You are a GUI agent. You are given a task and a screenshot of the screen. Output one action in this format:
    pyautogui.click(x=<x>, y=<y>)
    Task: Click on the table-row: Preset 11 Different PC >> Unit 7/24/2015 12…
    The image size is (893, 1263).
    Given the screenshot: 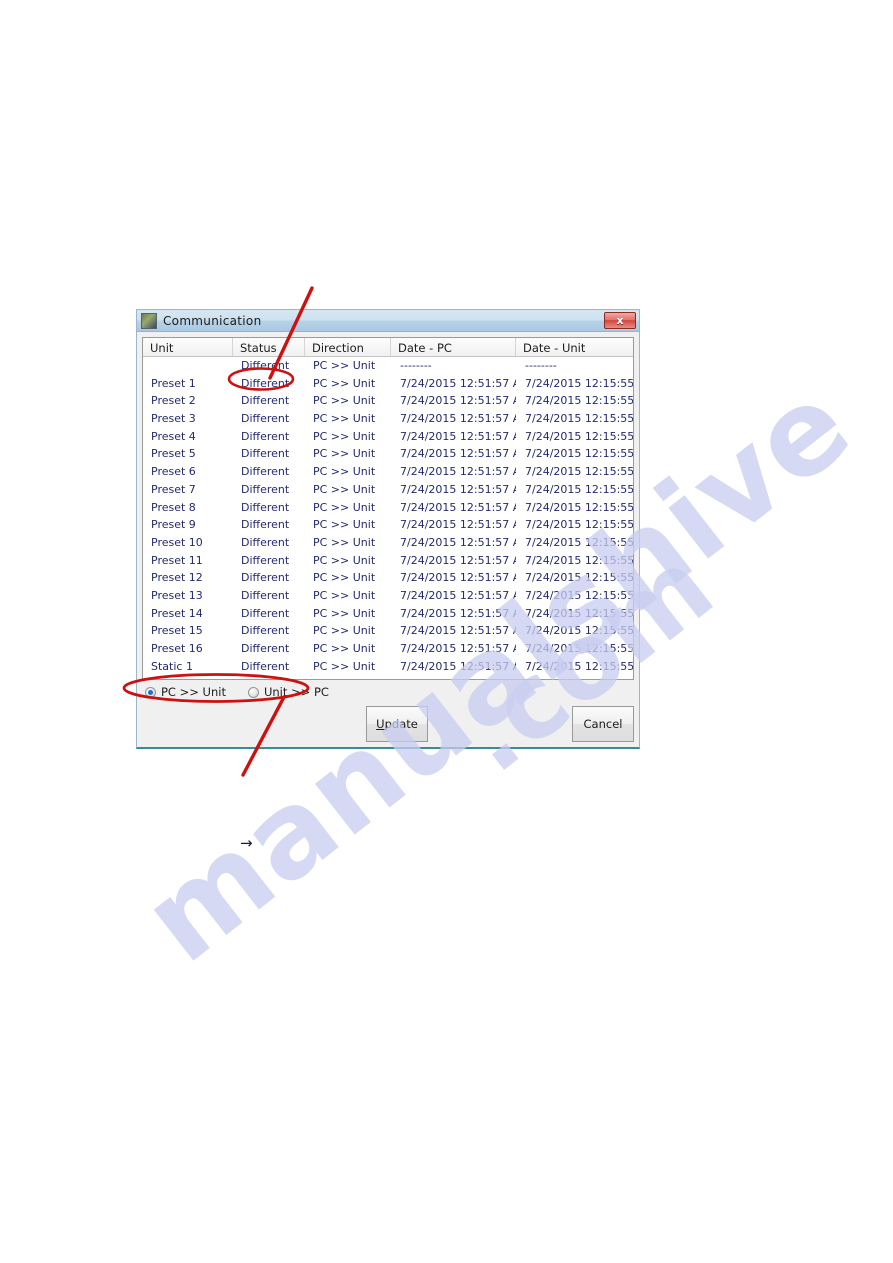 What is the action you would take?
    pyautogui.click(x=388, y=561)
    